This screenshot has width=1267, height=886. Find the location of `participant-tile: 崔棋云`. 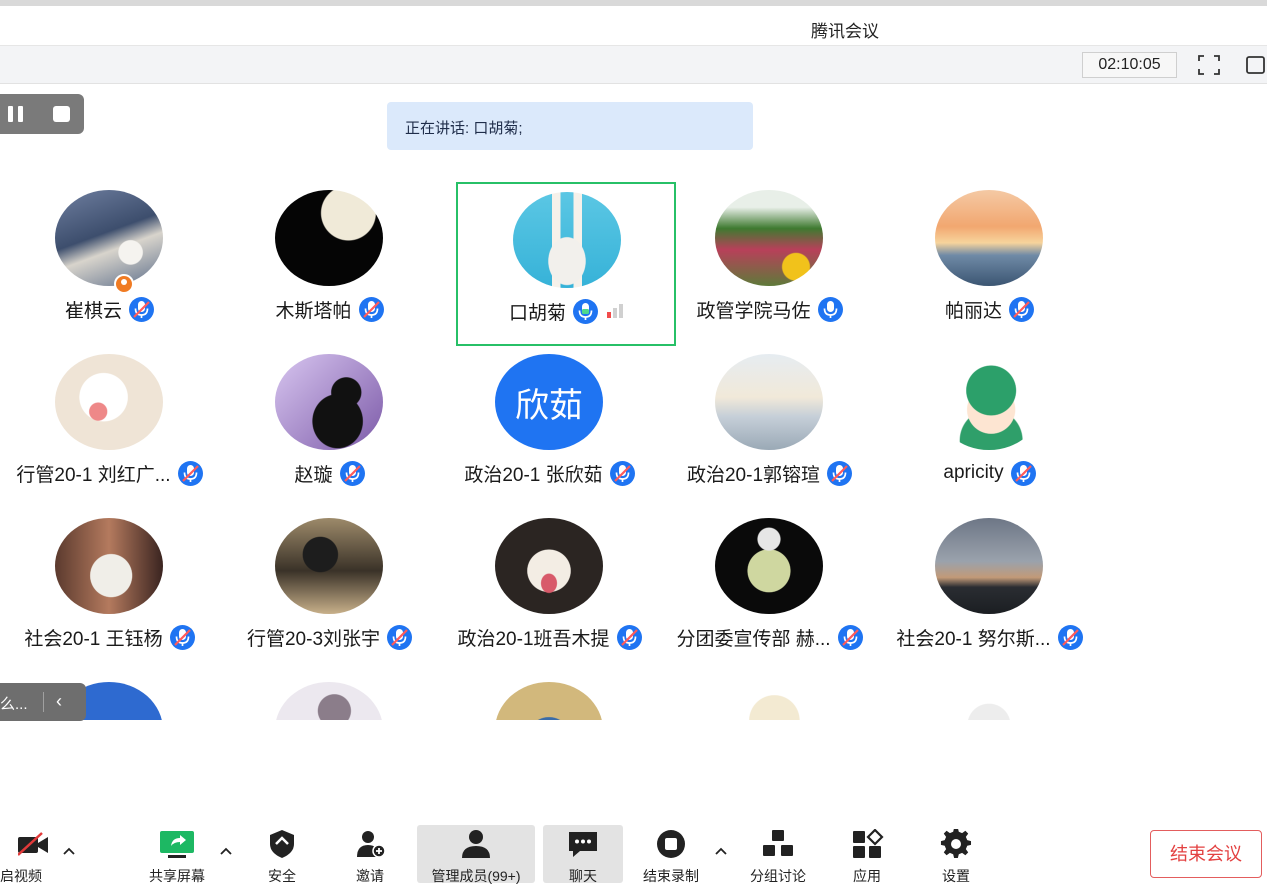

participant-tile: 崔棋云 is located at coordinates (110, 264).